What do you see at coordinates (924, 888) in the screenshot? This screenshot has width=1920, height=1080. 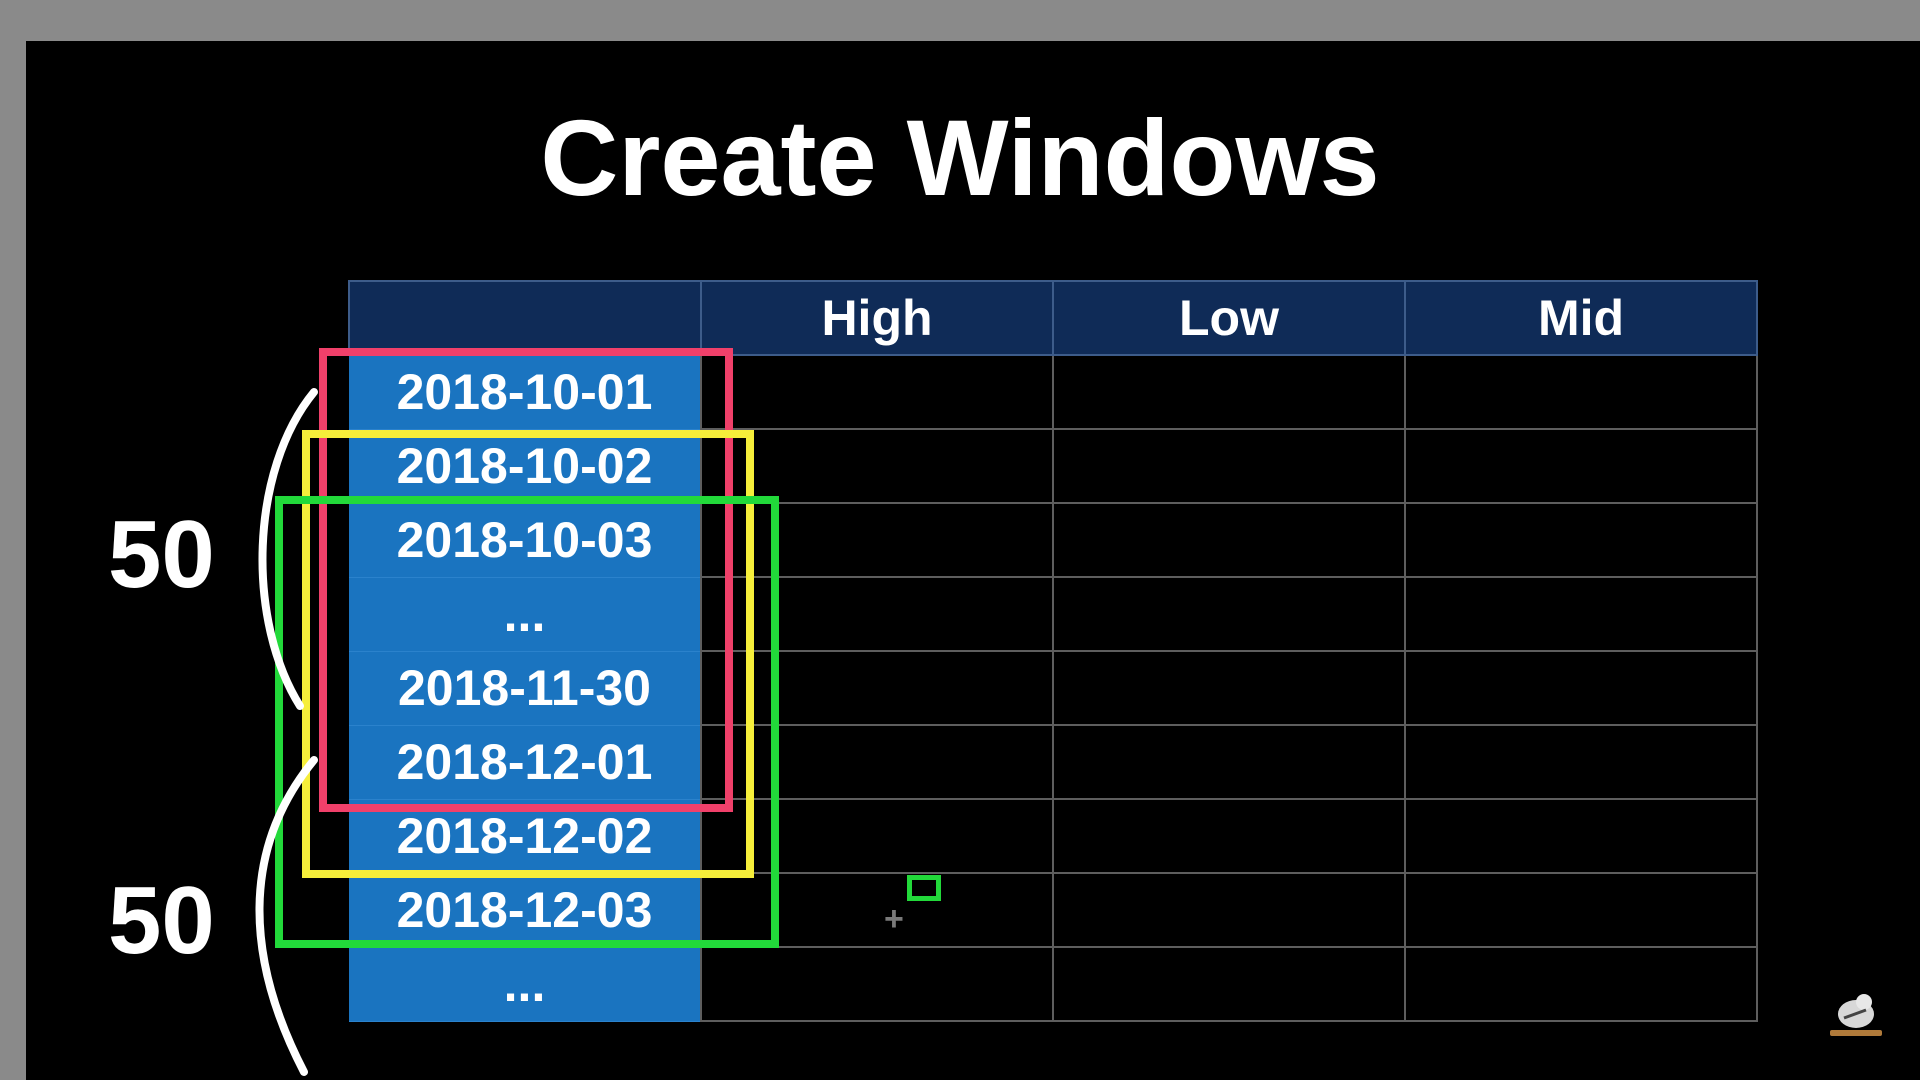 I see `cursor-highlight-box` at bounding box center [924, 888].